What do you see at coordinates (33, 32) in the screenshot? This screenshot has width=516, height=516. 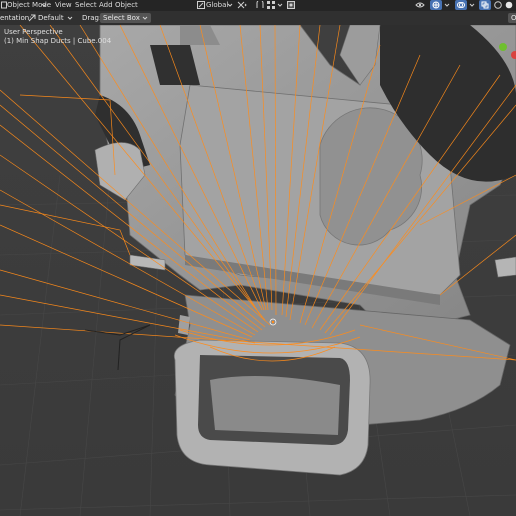 I see `view-name: User Perspective` at bounding box center [33, 32].